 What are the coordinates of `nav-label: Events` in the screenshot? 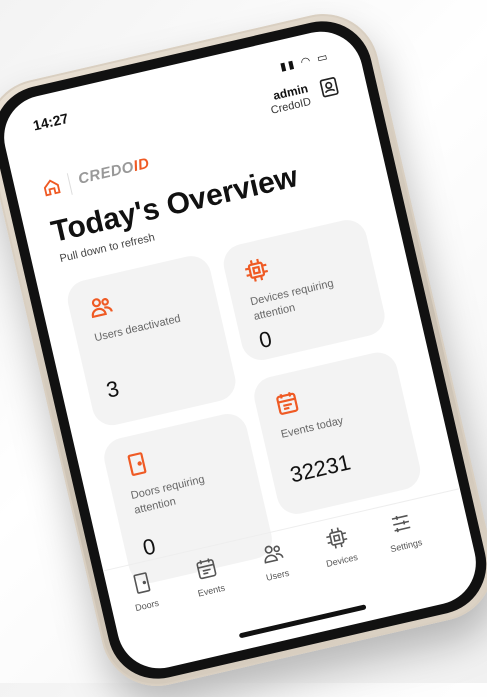 It's located at (211, 590).